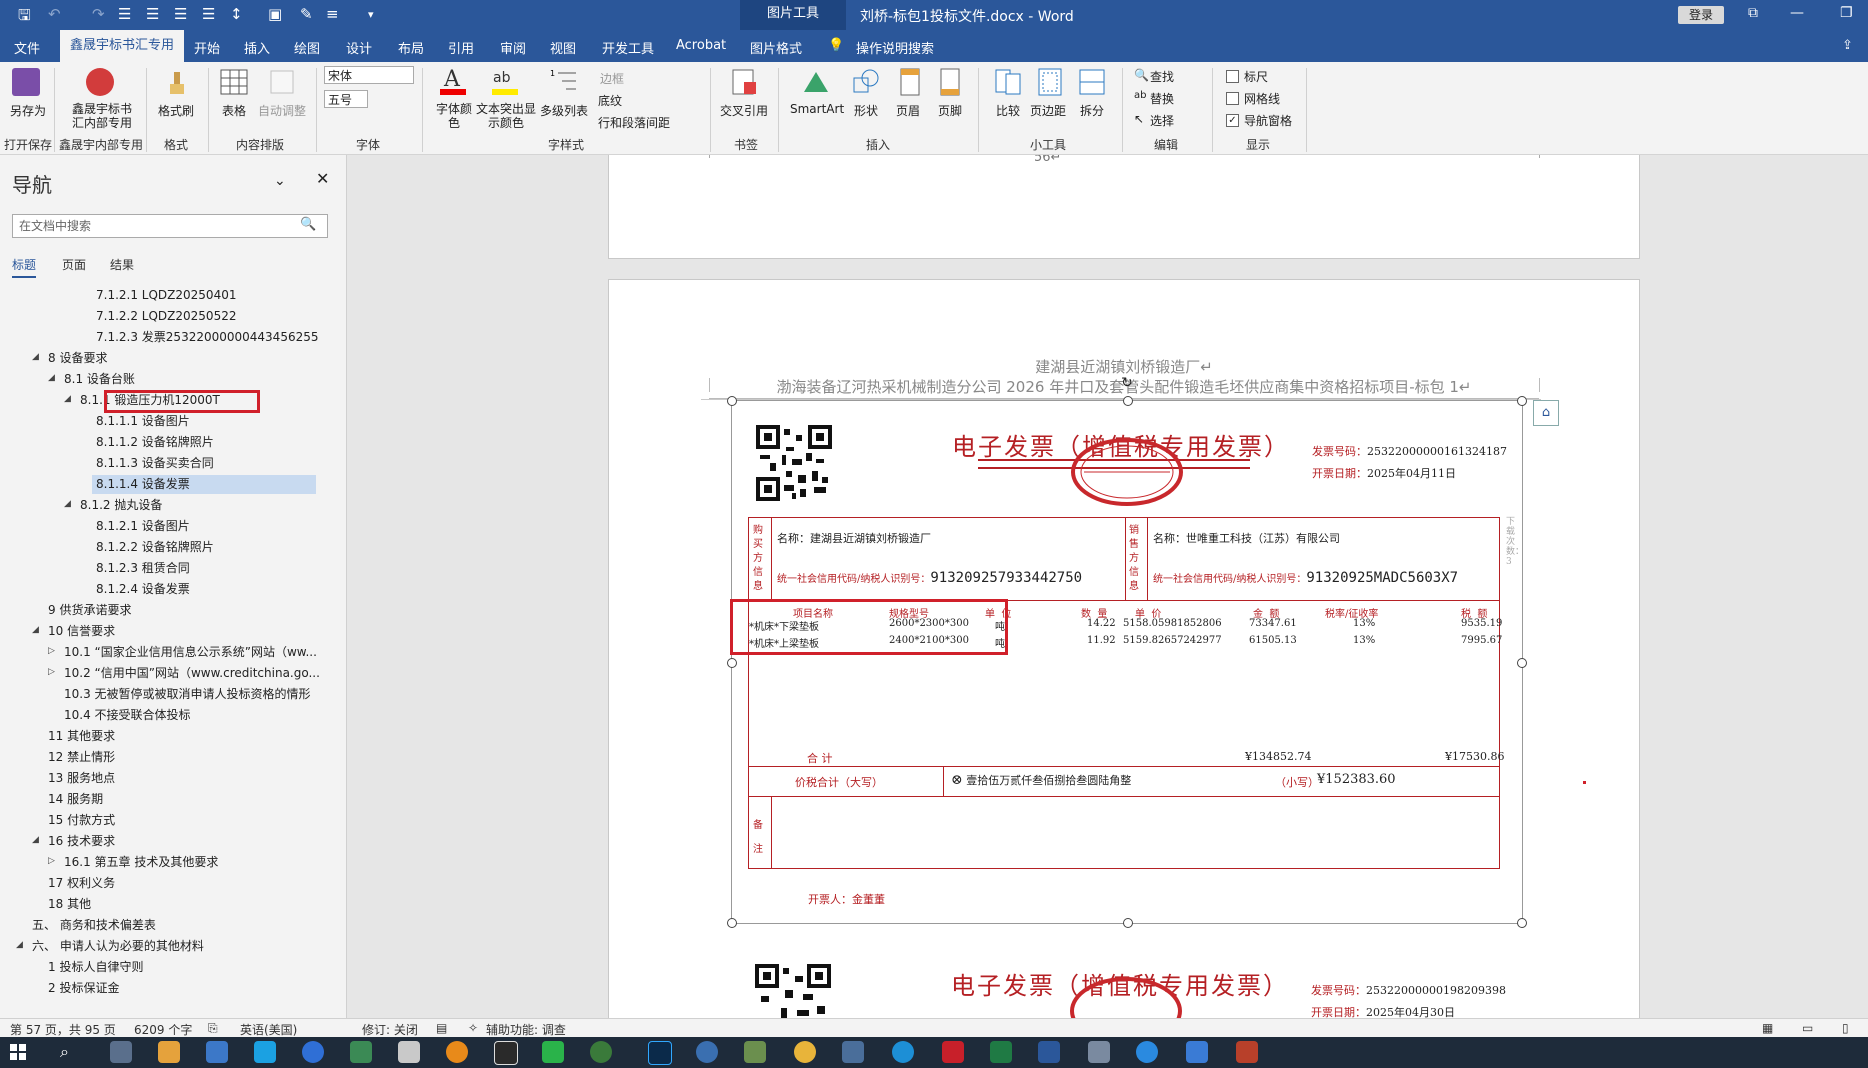  I want to click on footer-icon, so click(950, 82).